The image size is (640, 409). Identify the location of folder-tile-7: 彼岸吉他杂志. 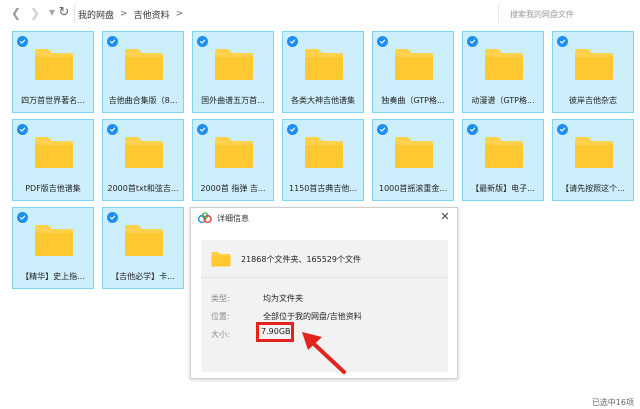
(593, 72).